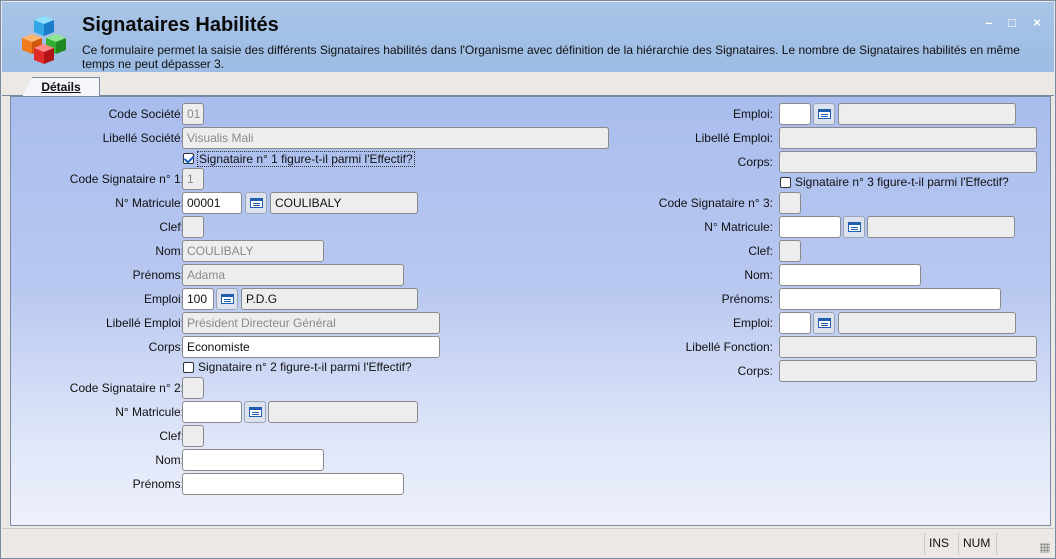 Image resolution: width=1056 pixels, height=559 pixels. I want to click on status-num: NUM, so click(976, 544).